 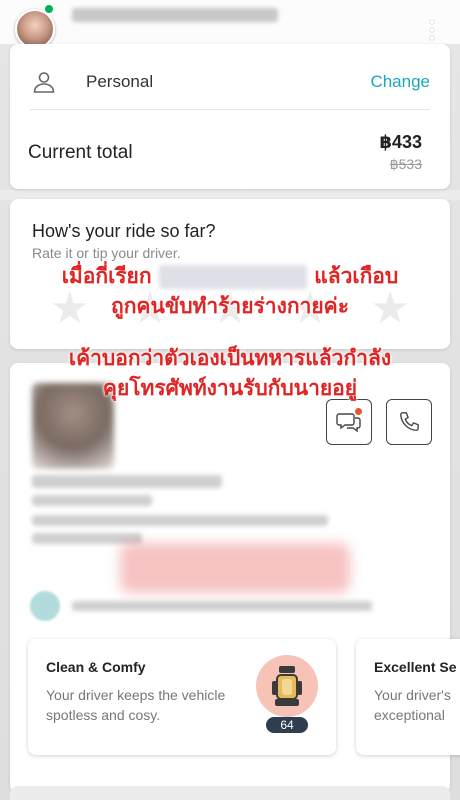 I want to click on overlay-caption-prefix: เมื่อกี่เรียก, so click(x=106, y=276).